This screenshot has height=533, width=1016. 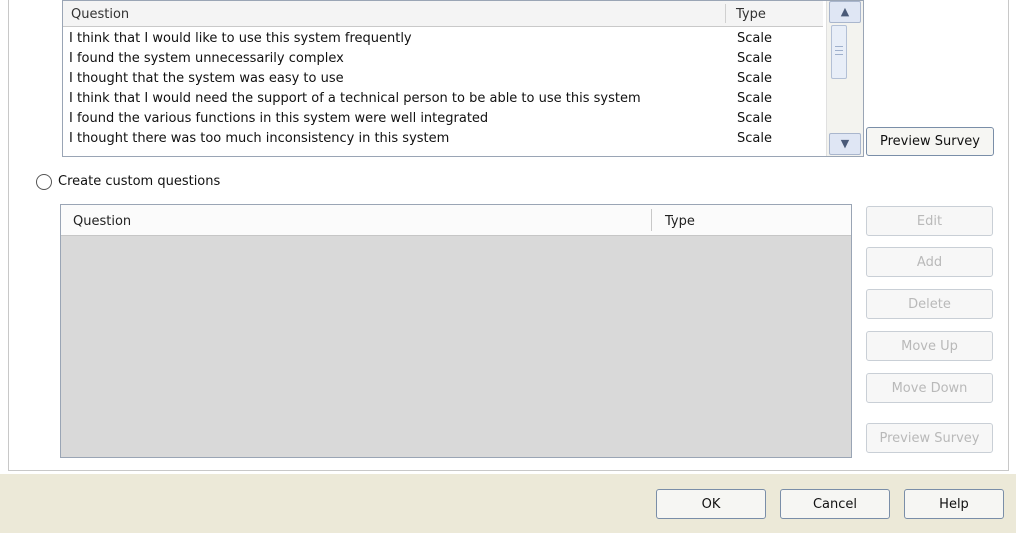 What do you see at coordinates (930, 141) in the screenshot?
I see `preview-survey-button: Preview Survey` at bounding box center [930, 141].